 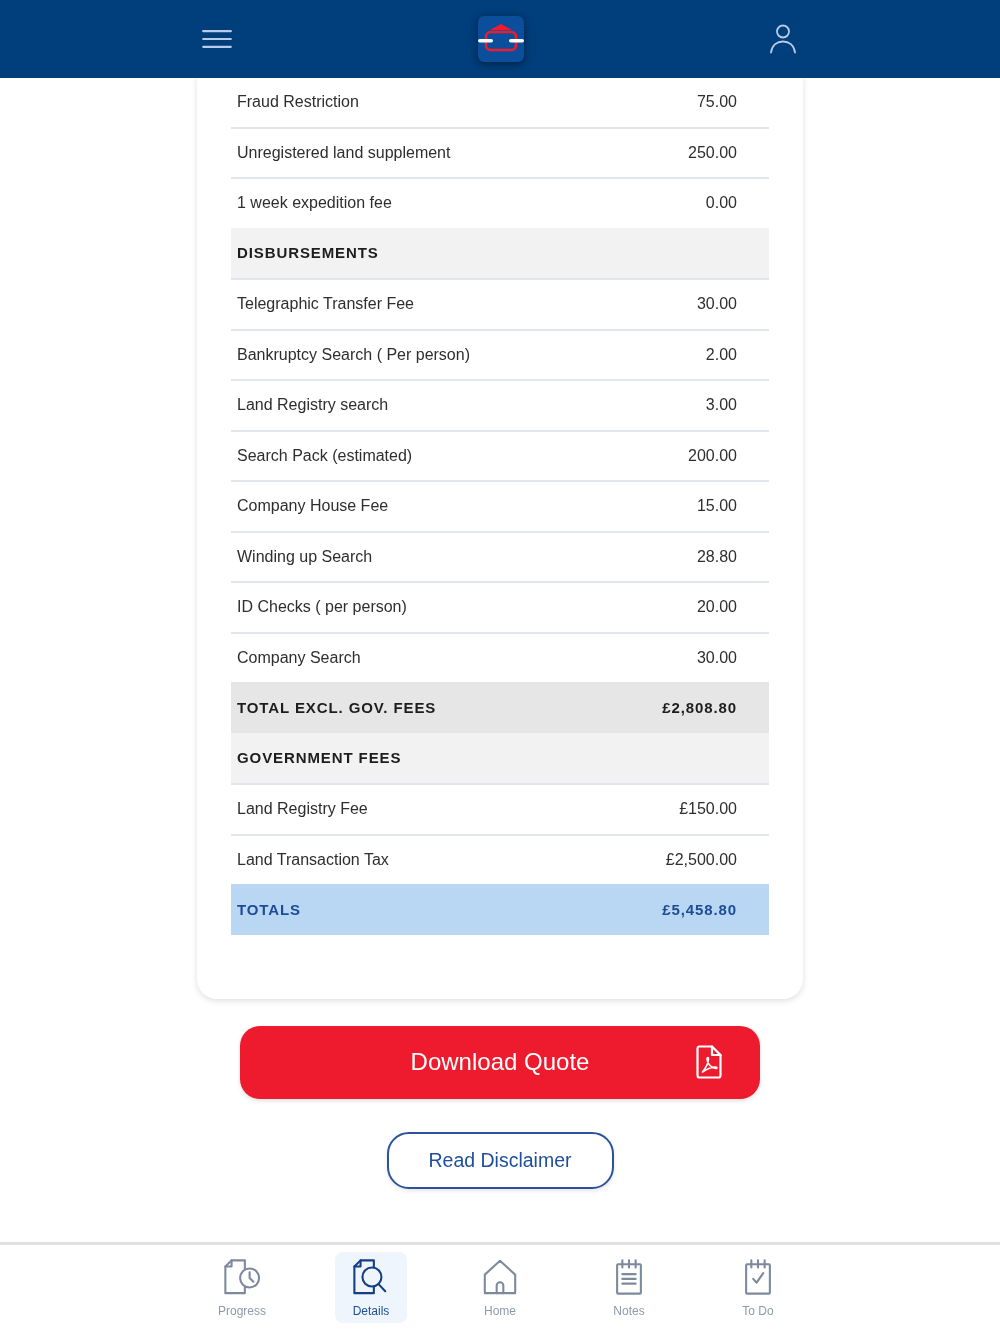 What do you see at coordinates (500, 757) in the screenshot?
I see `section-heading: GOVERNMENT FEES` at bounding box center [500, 757].